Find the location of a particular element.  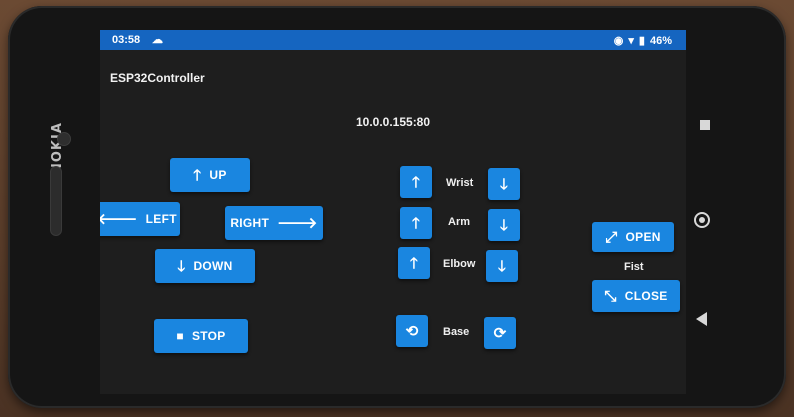

up-button: 🡑 UP is located at coordinates (210, 175).